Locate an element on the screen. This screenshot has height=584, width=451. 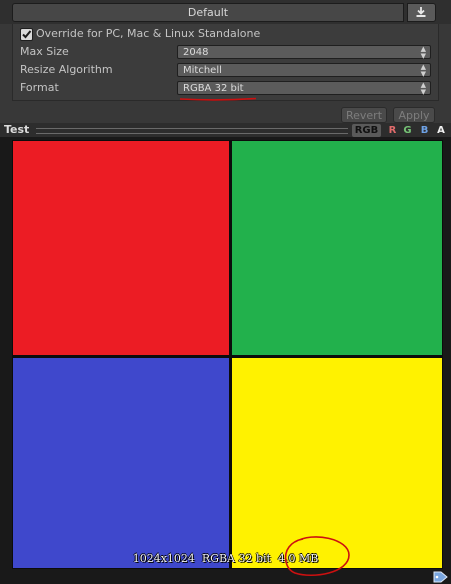
max-size-label: Max Size is located at coordinates (44, 51).